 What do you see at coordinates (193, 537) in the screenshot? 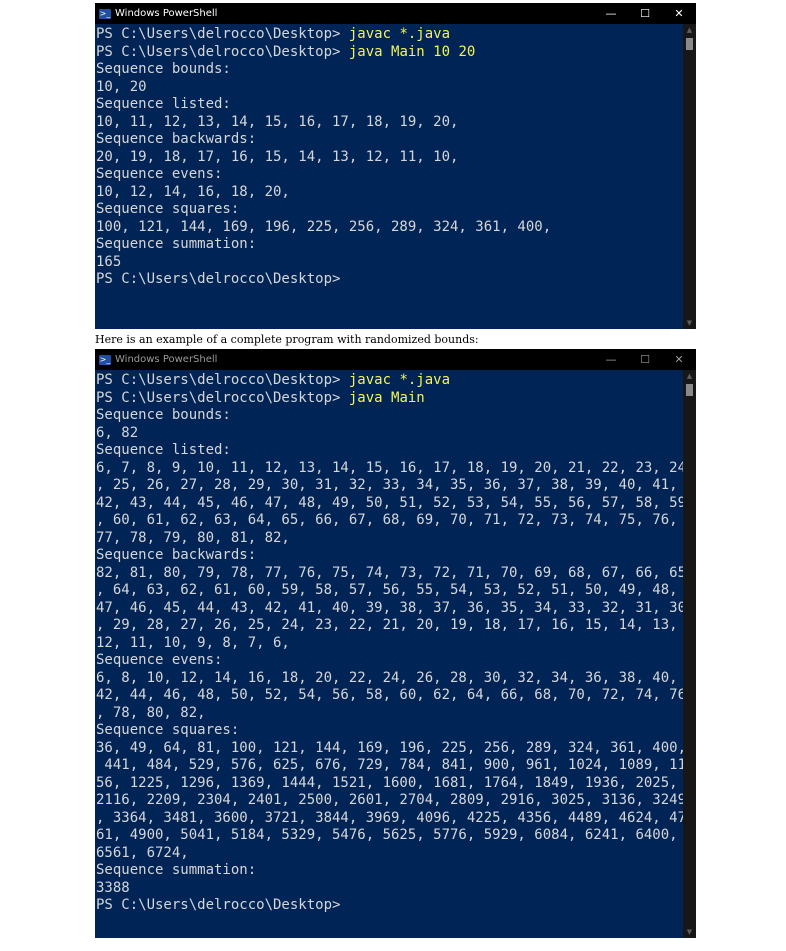
I see `console-line: 77, 78, 79, 80, 81, 82,` at bounding box center [193, 537].